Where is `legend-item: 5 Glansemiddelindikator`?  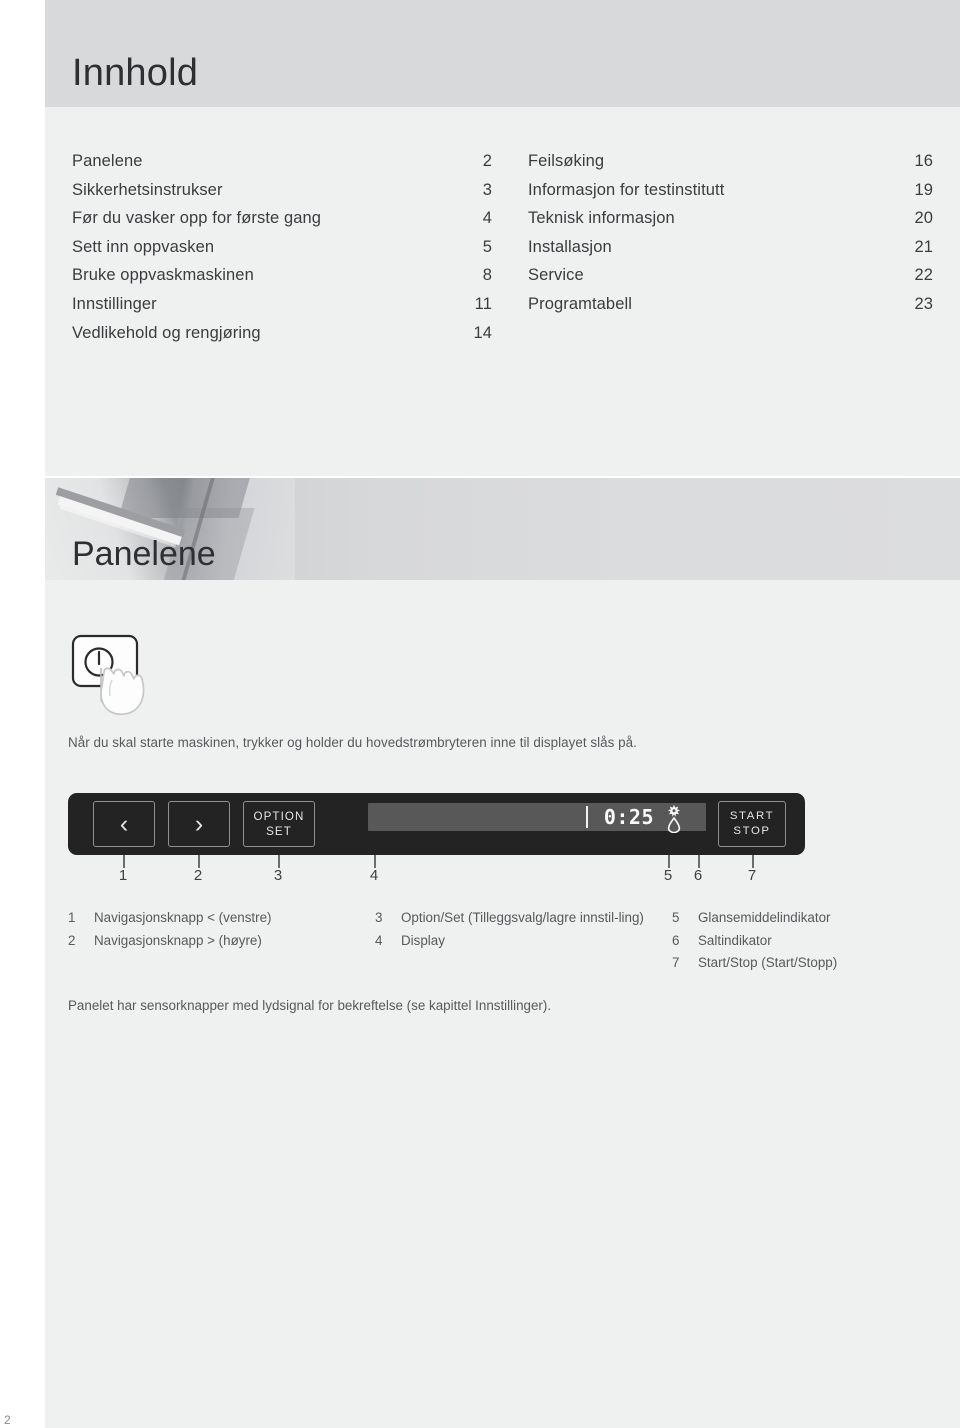
legend-item: 5 Glansemiddelindikator is located at coordinates (807, 918).